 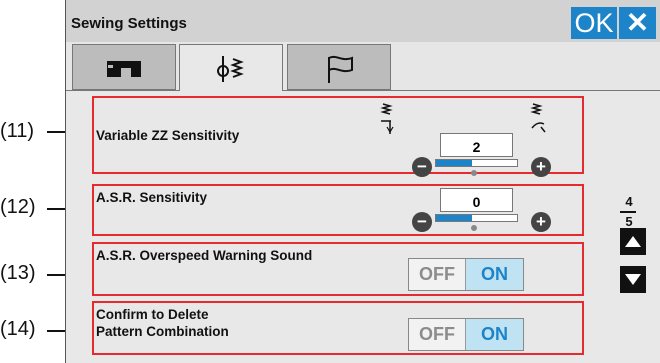 I want to click on variable-zz-label: Variable ZZ Sensitivity, so click(x=168, y=135).